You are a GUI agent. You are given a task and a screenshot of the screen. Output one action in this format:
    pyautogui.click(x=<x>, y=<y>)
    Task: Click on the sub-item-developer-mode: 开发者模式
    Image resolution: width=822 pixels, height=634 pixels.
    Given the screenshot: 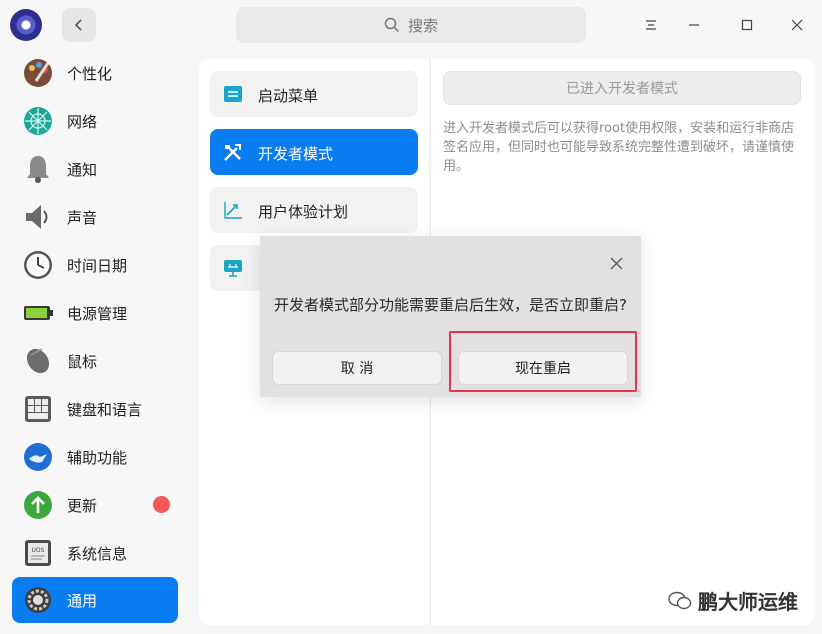 What is the action you would take?
    pyautogui.click(x=314, y=152)
    